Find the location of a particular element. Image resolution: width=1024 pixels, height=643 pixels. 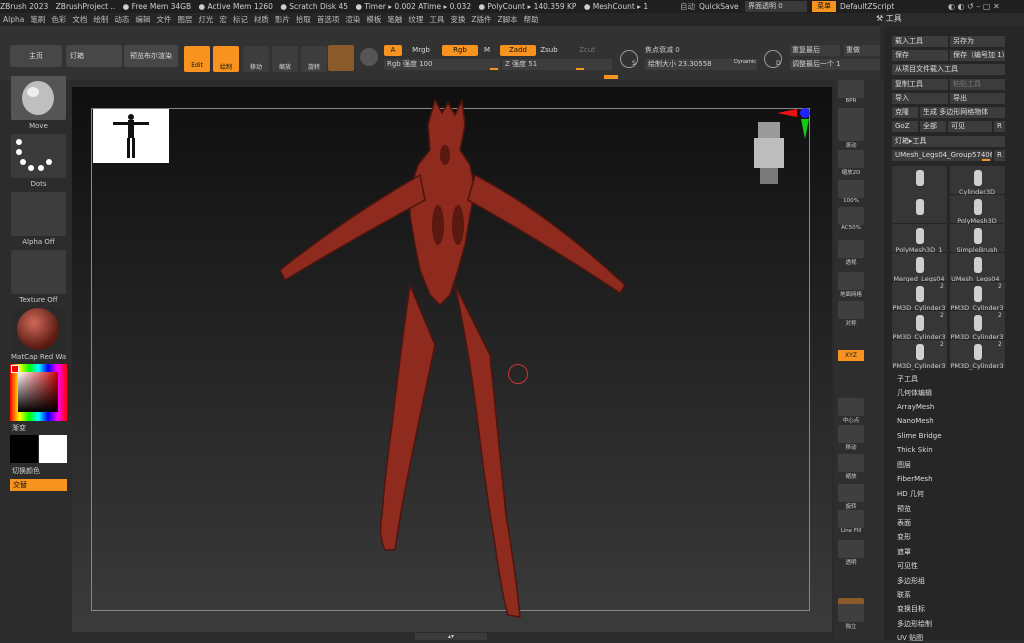

tool-subpalette-header: NanoMesh is located at coordinates (915, 421).